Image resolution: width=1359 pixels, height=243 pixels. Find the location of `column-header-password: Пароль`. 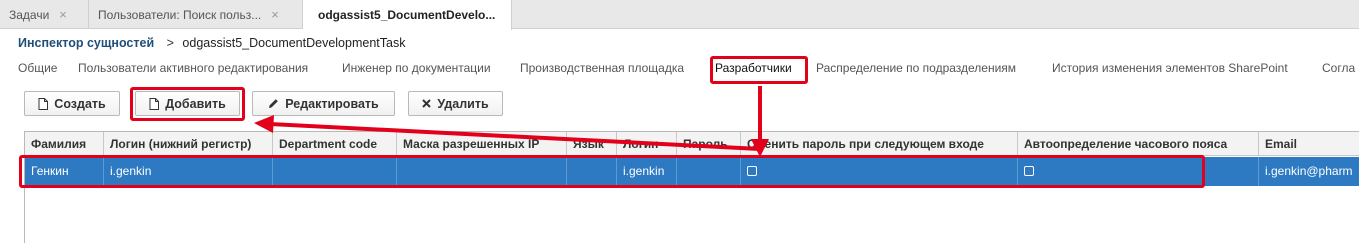

column-header-password: Пароль is located at coordinates (709, 144).